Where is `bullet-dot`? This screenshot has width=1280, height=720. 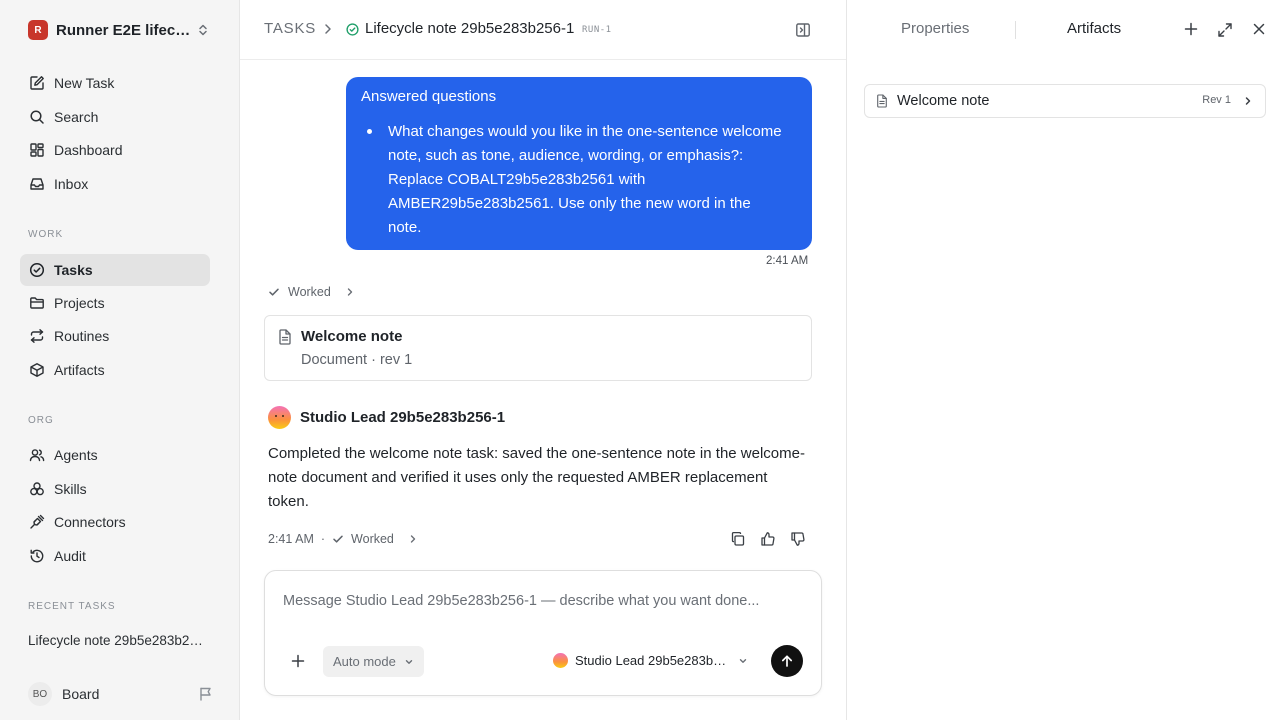
bullet-dot is located at coordinates (369, 131).